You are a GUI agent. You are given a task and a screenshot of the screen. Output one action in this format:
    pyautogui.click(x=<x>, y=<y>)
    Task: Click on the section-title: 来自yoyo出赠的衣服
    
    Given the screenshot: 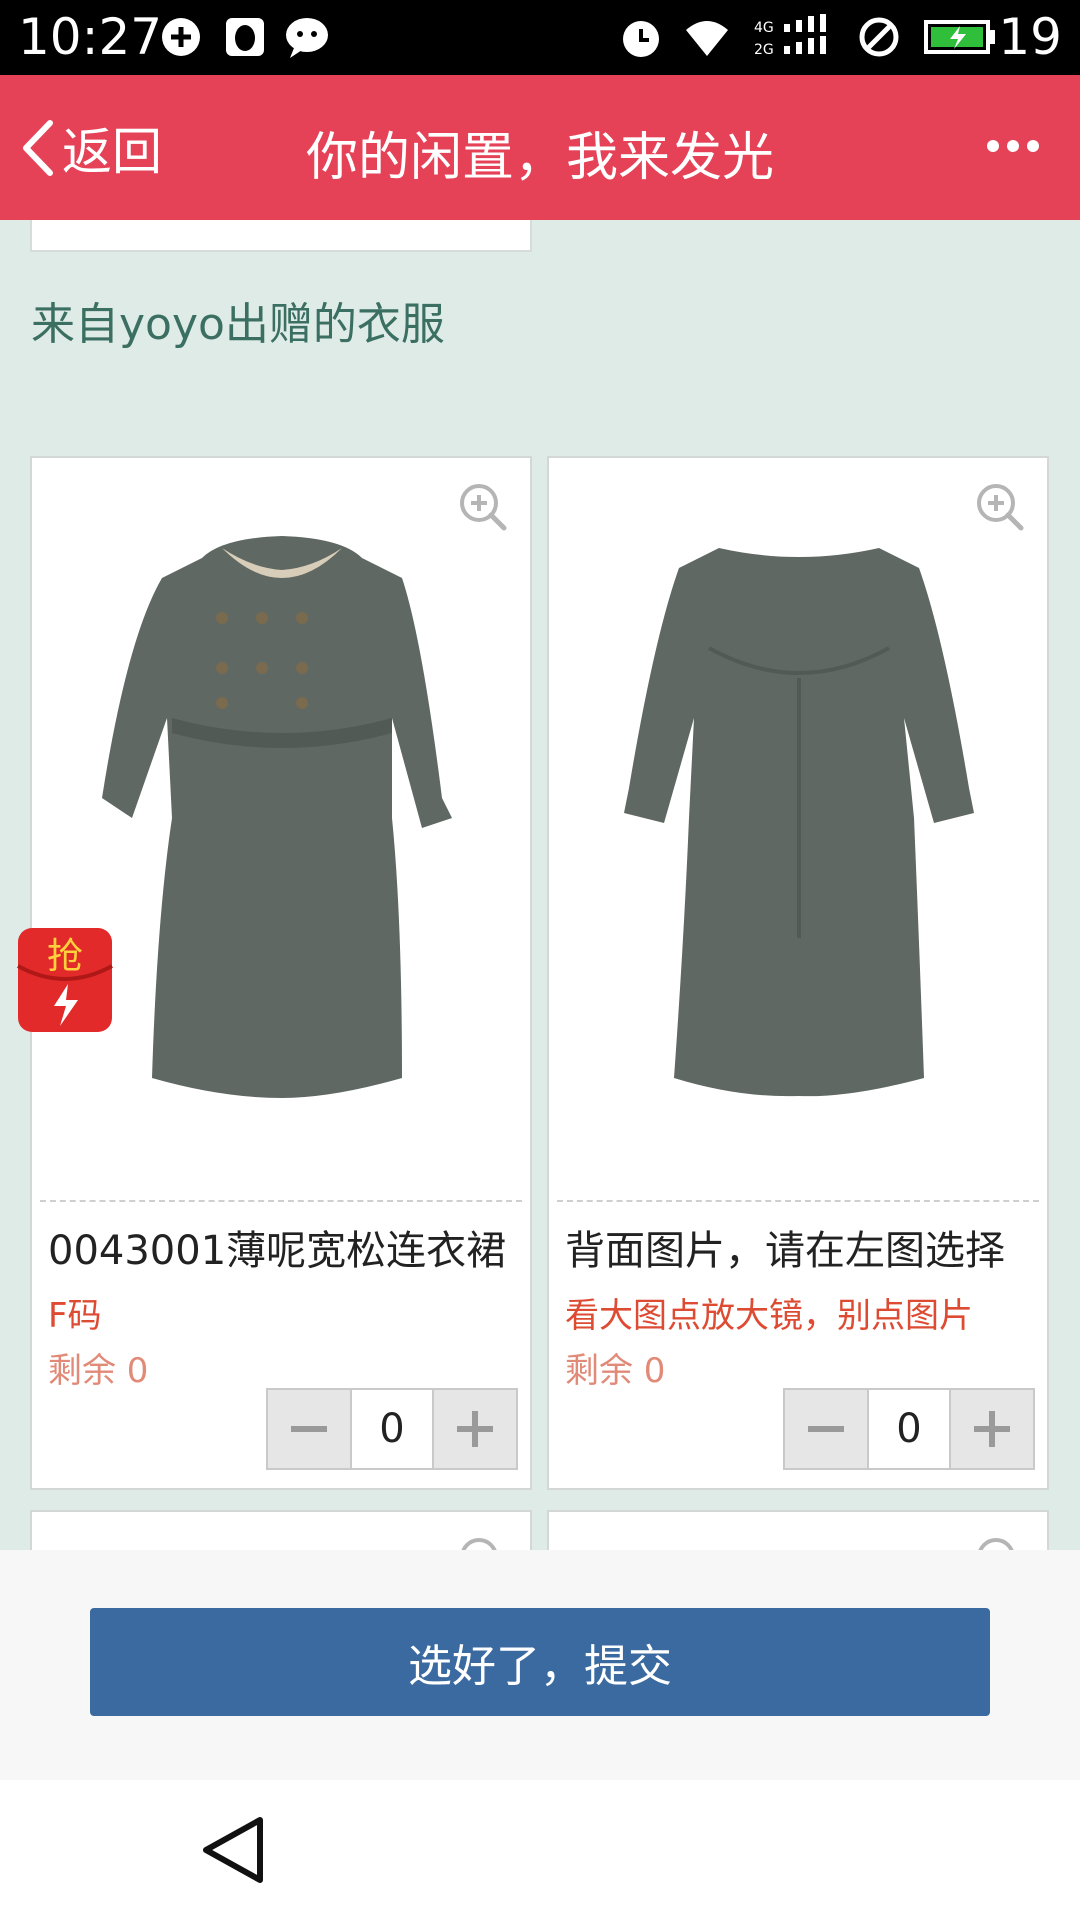 What is the action you would take?
    pyautogui.click(x=238, y=324)
    